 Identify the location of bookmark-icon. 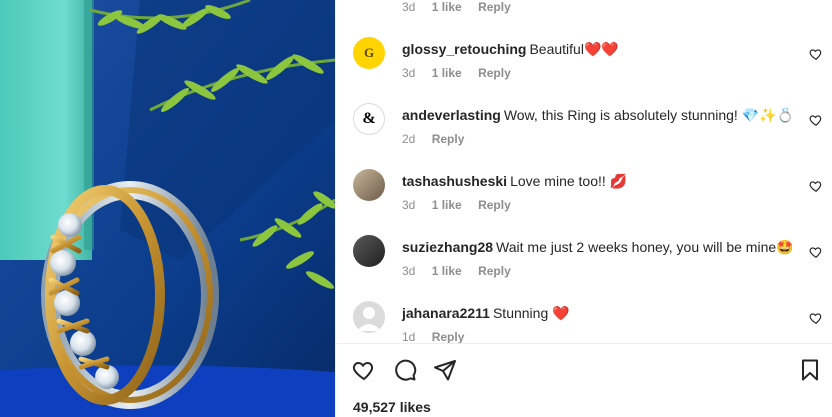
(810, 370).